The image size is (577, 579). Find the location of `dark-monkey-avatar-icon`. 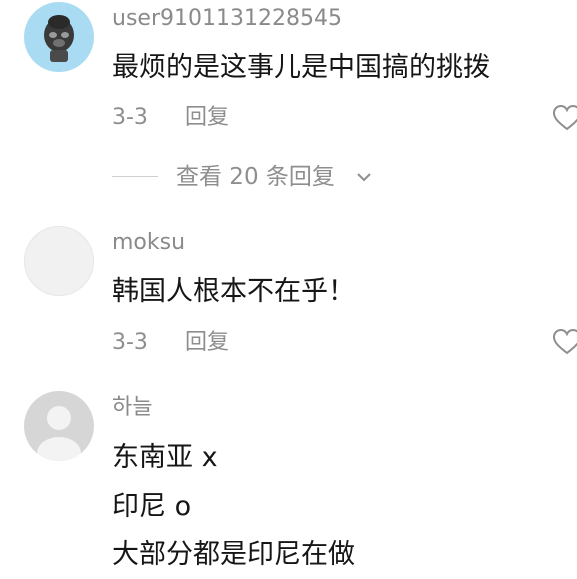

dark-monkey-avatar-icon is located at coordinates (59, 38).